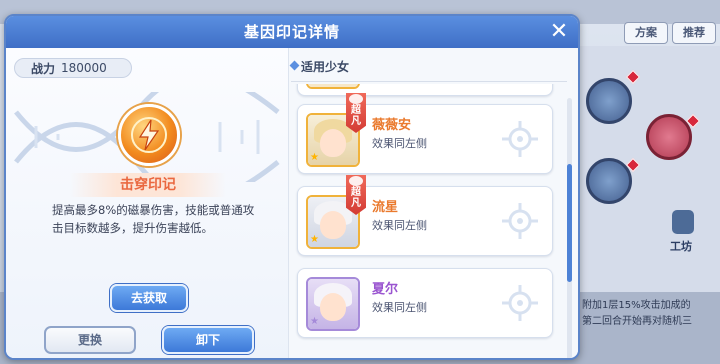 The height and width of the screenshot is (364, 720). What do you see at coordinates (148, 185) in the screenshot?
I see `mark-name: 击穿印记` at bounding box center [148, 185].